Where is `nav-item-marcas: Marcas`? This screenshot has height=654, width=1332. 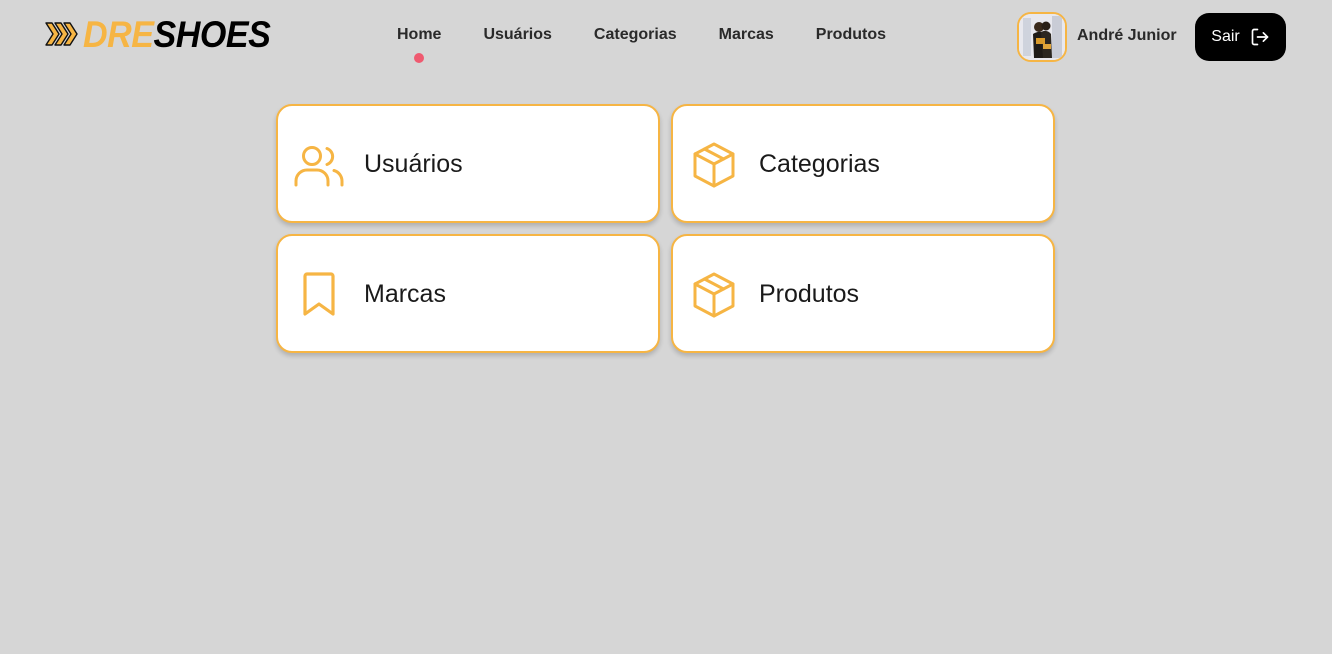 nav-item-marcas: Marcas is located at coordinates (746, 35).